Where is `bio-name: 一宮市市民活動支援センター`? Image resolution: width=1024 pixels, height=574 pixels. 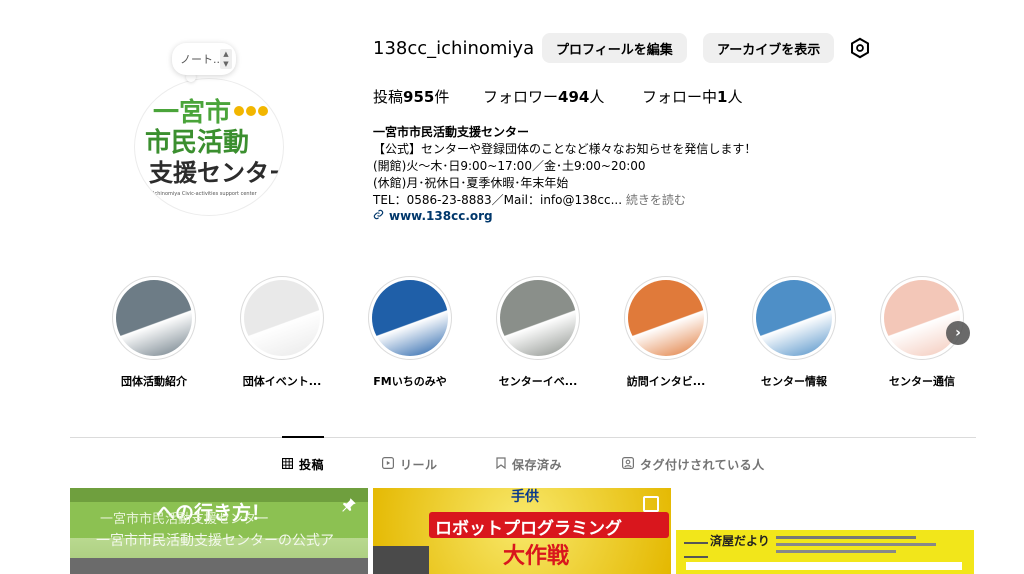 bio-name: 一宮市市民活動支援センター is located at coordinates (451, 132).